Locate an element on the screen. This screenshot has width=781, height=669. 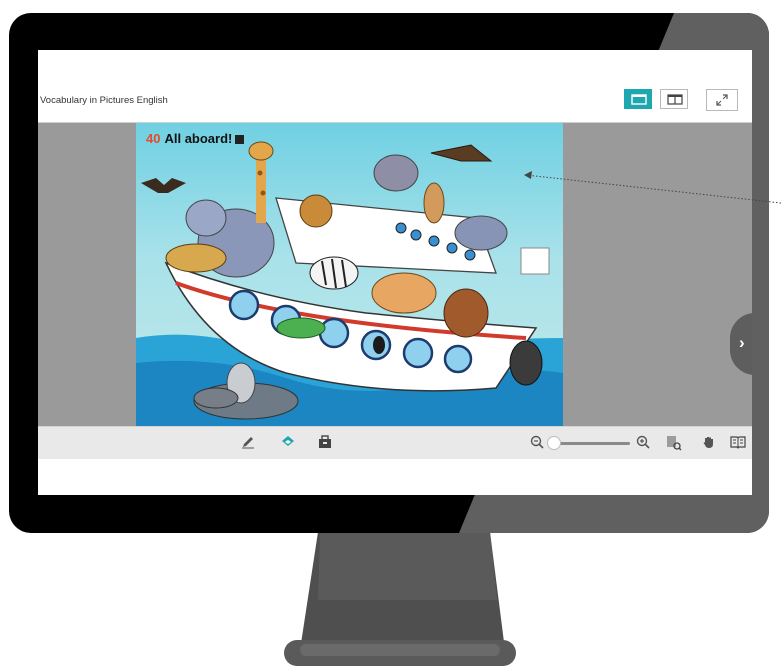
single-page-icon is located at coordinates (639, 99).